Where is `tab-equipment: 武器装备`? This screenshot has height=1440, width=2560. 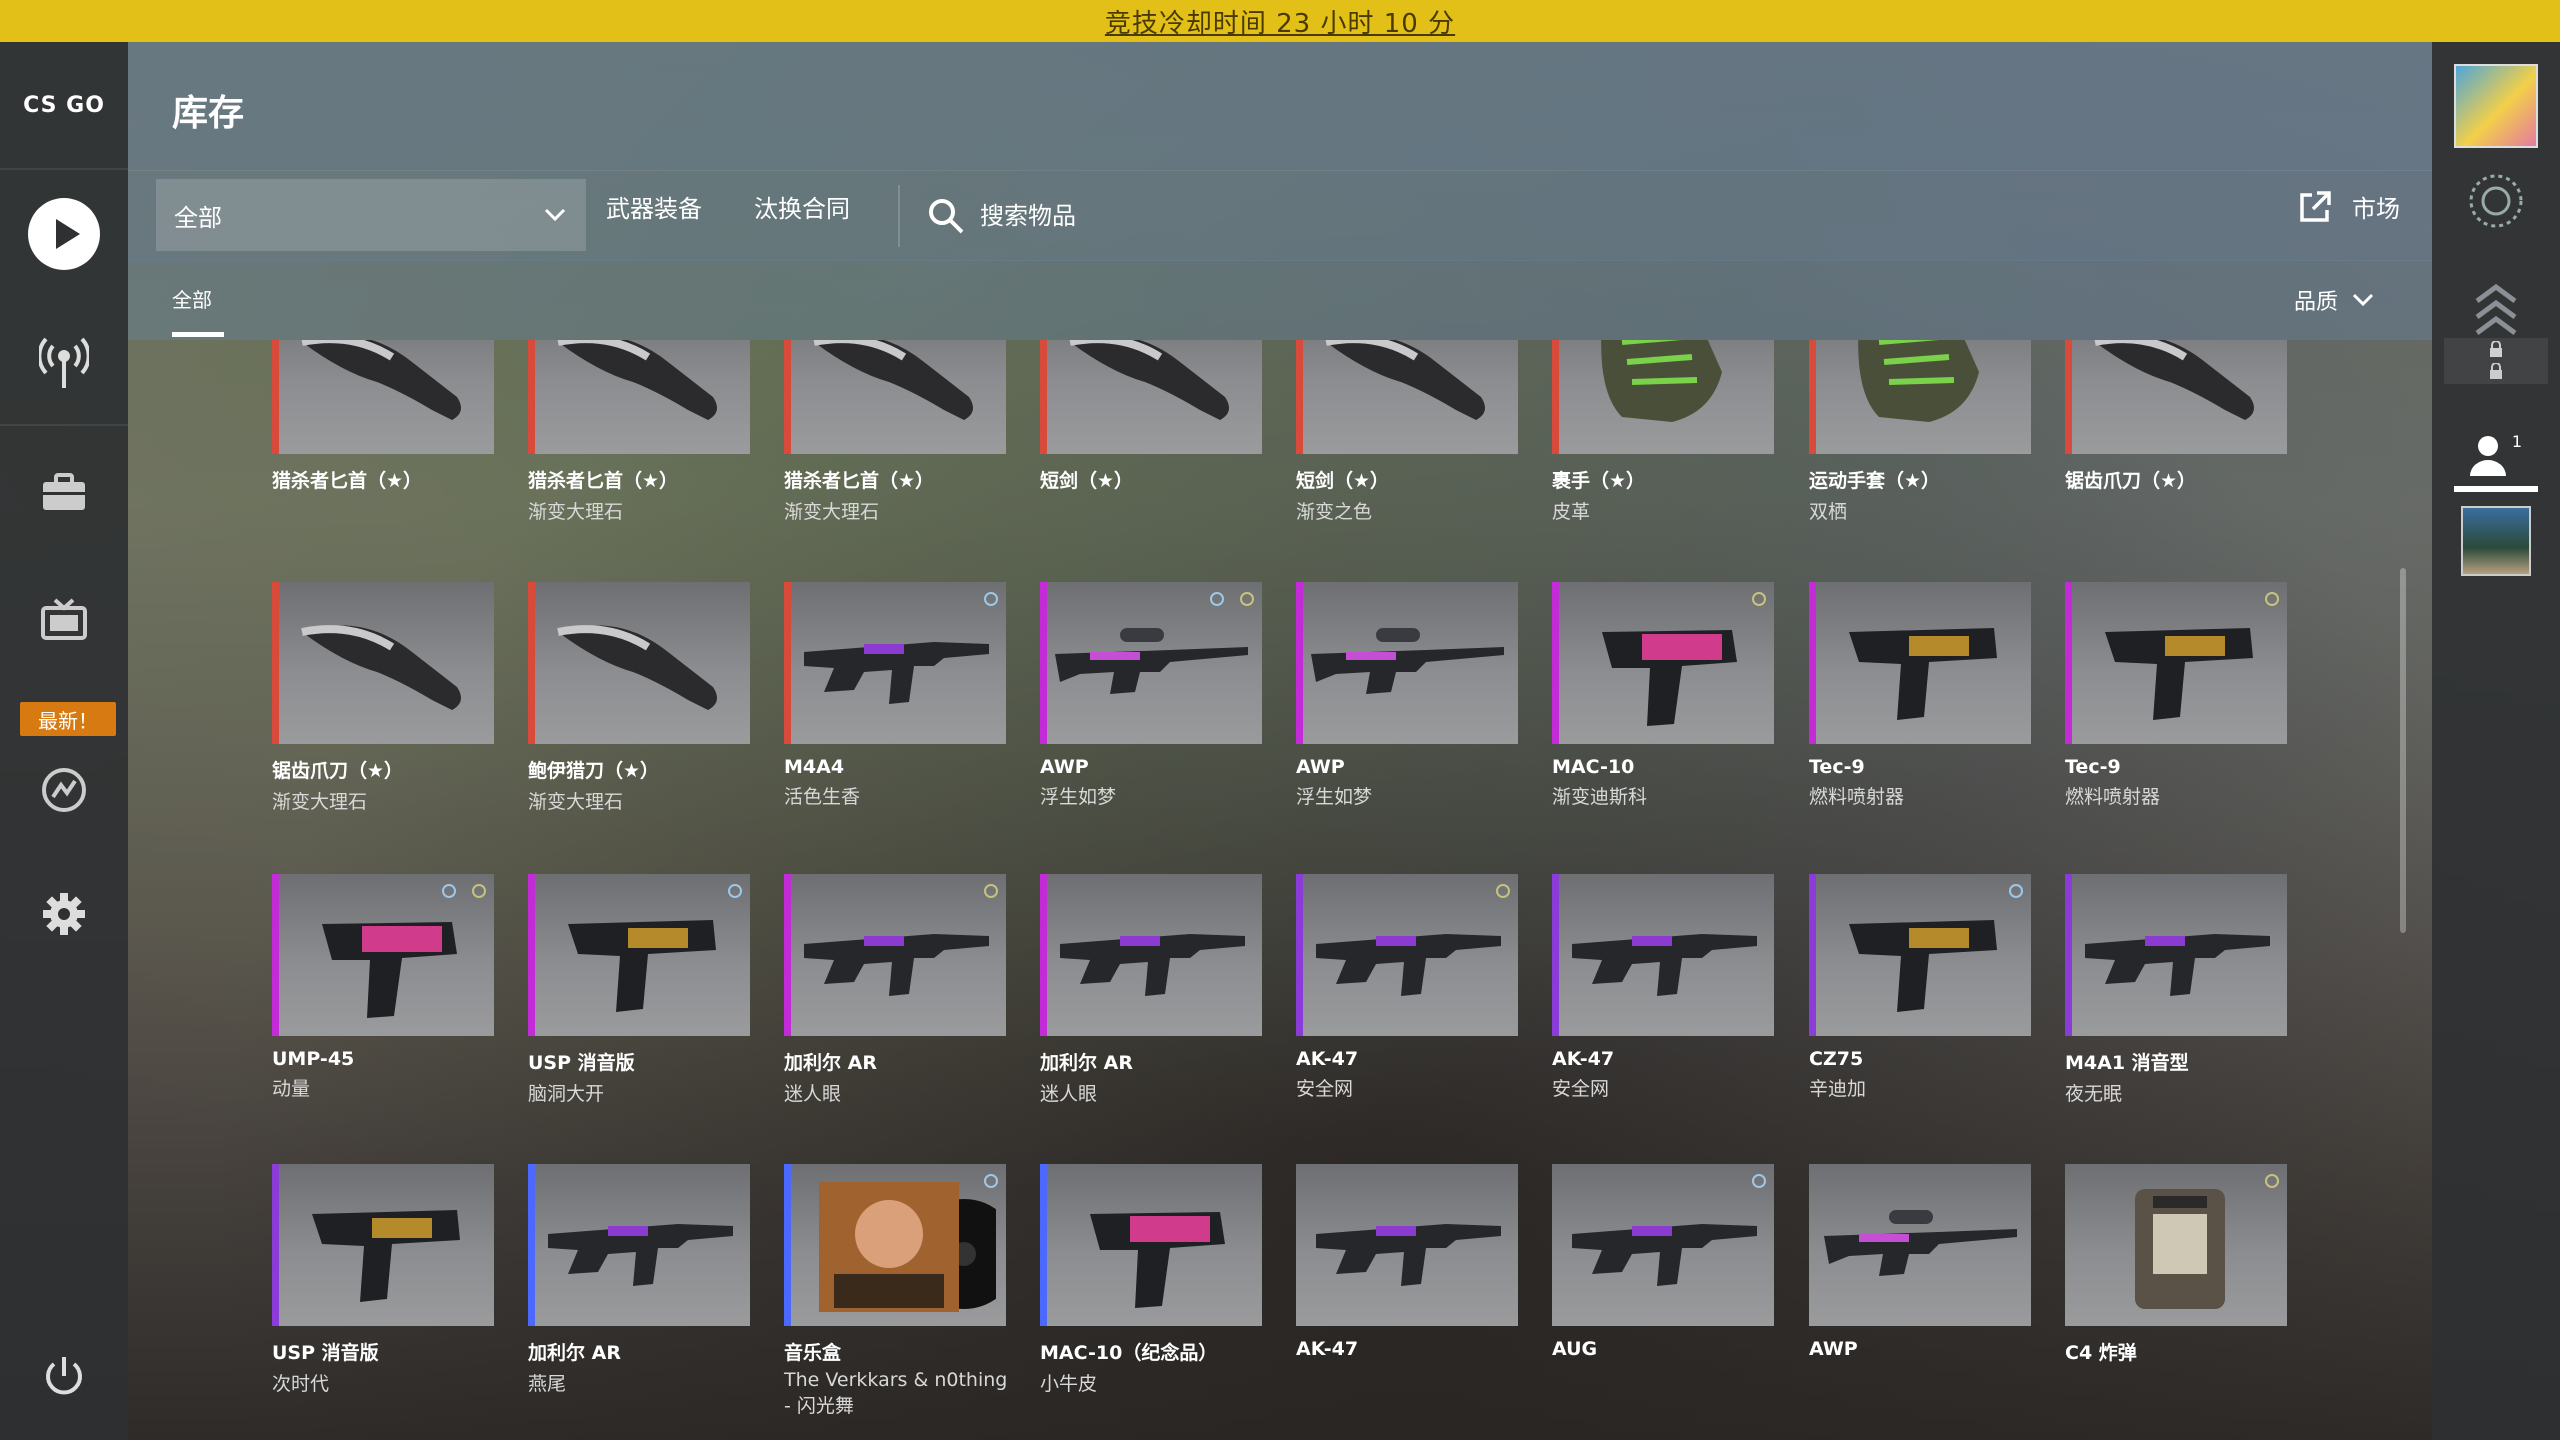 tab-equipment: 武器装备 is located at coordinates (654, 206).